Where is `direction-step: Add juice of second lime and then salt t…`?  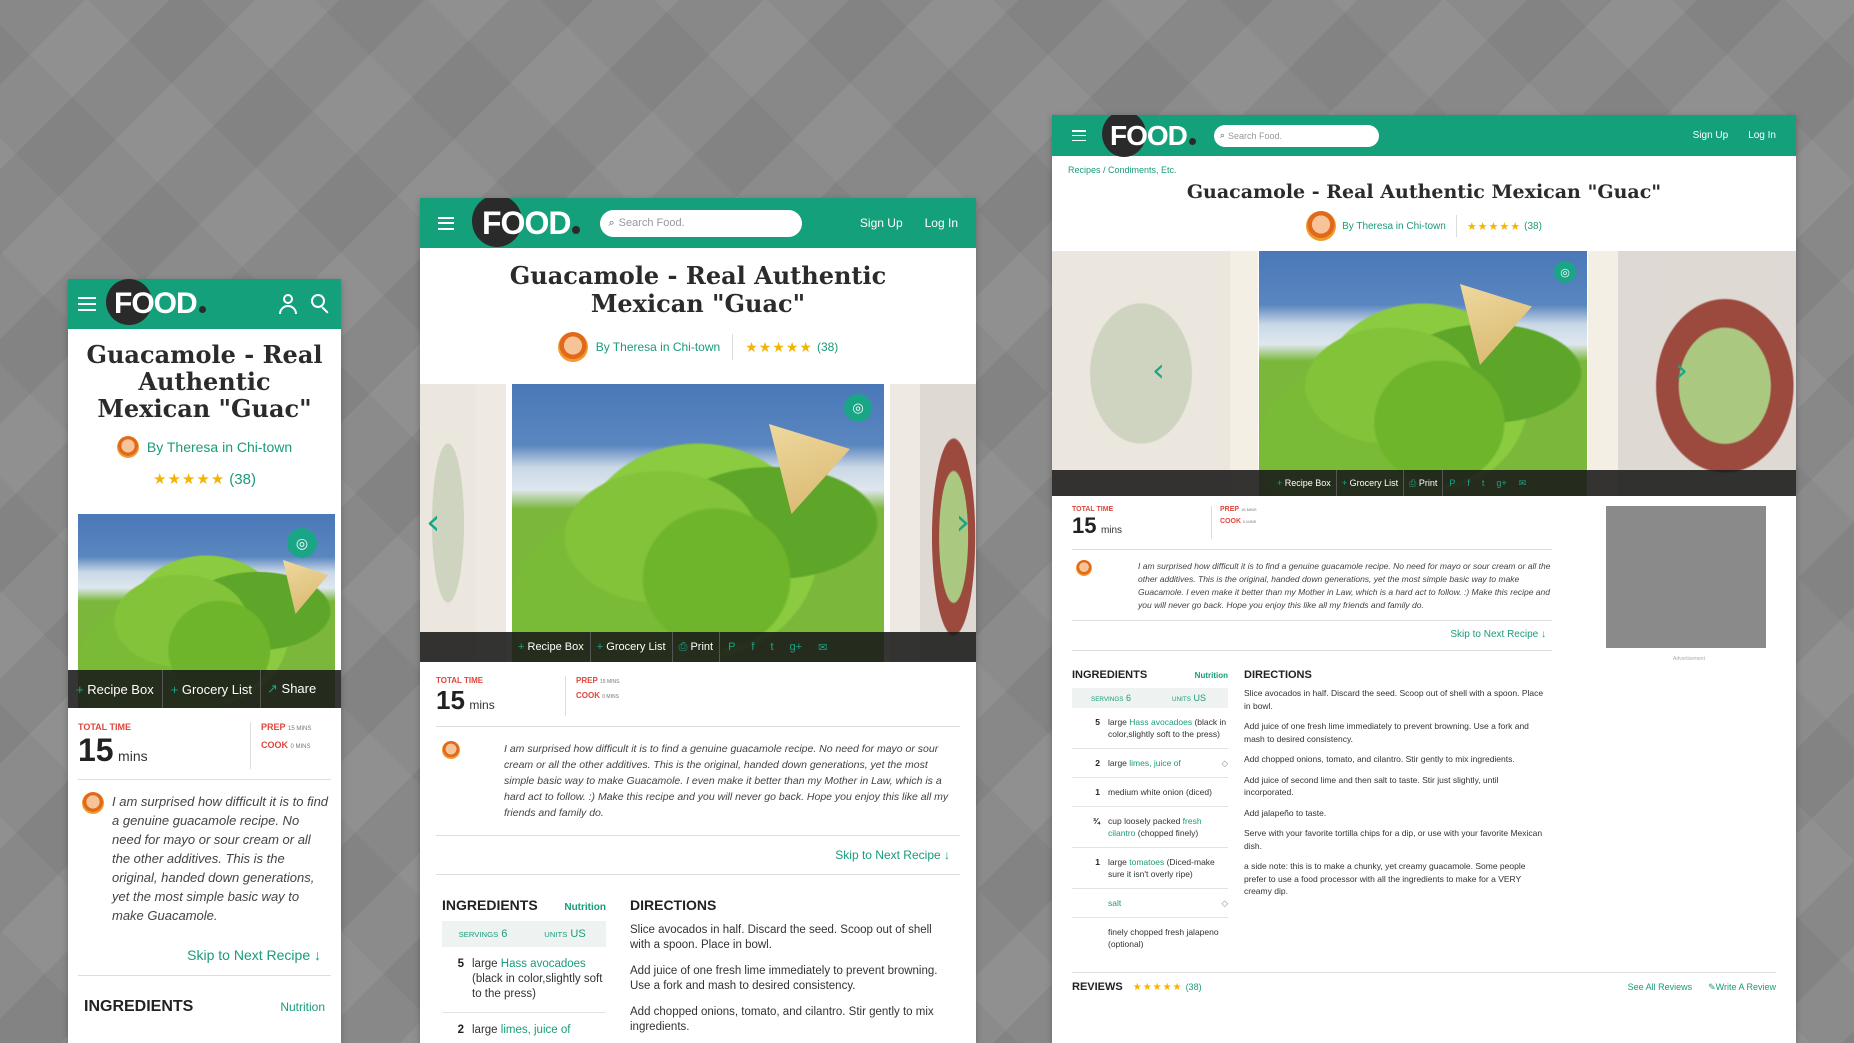
direction-step: Add juice of second lime and then salt t… is located at coordinates (1371, 786).